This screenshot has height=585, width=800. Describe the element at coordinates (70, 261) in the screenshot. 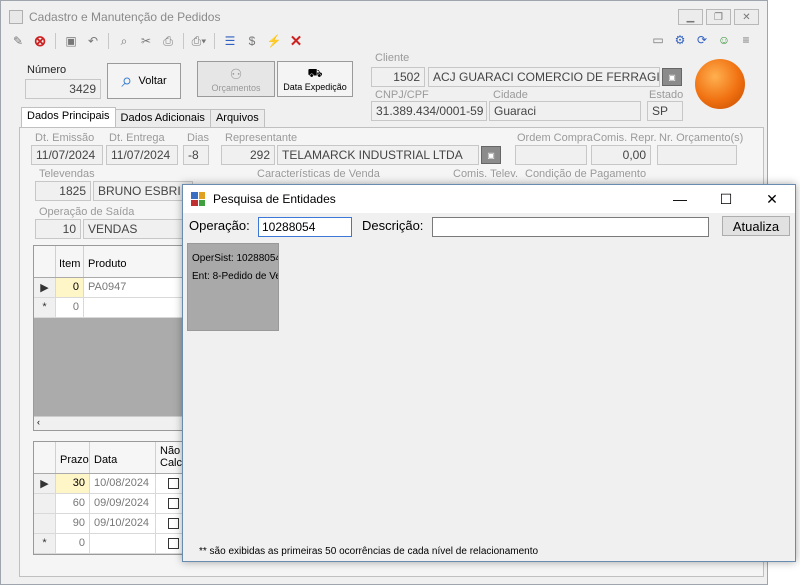

I see `col-header-item: Item` at that location.